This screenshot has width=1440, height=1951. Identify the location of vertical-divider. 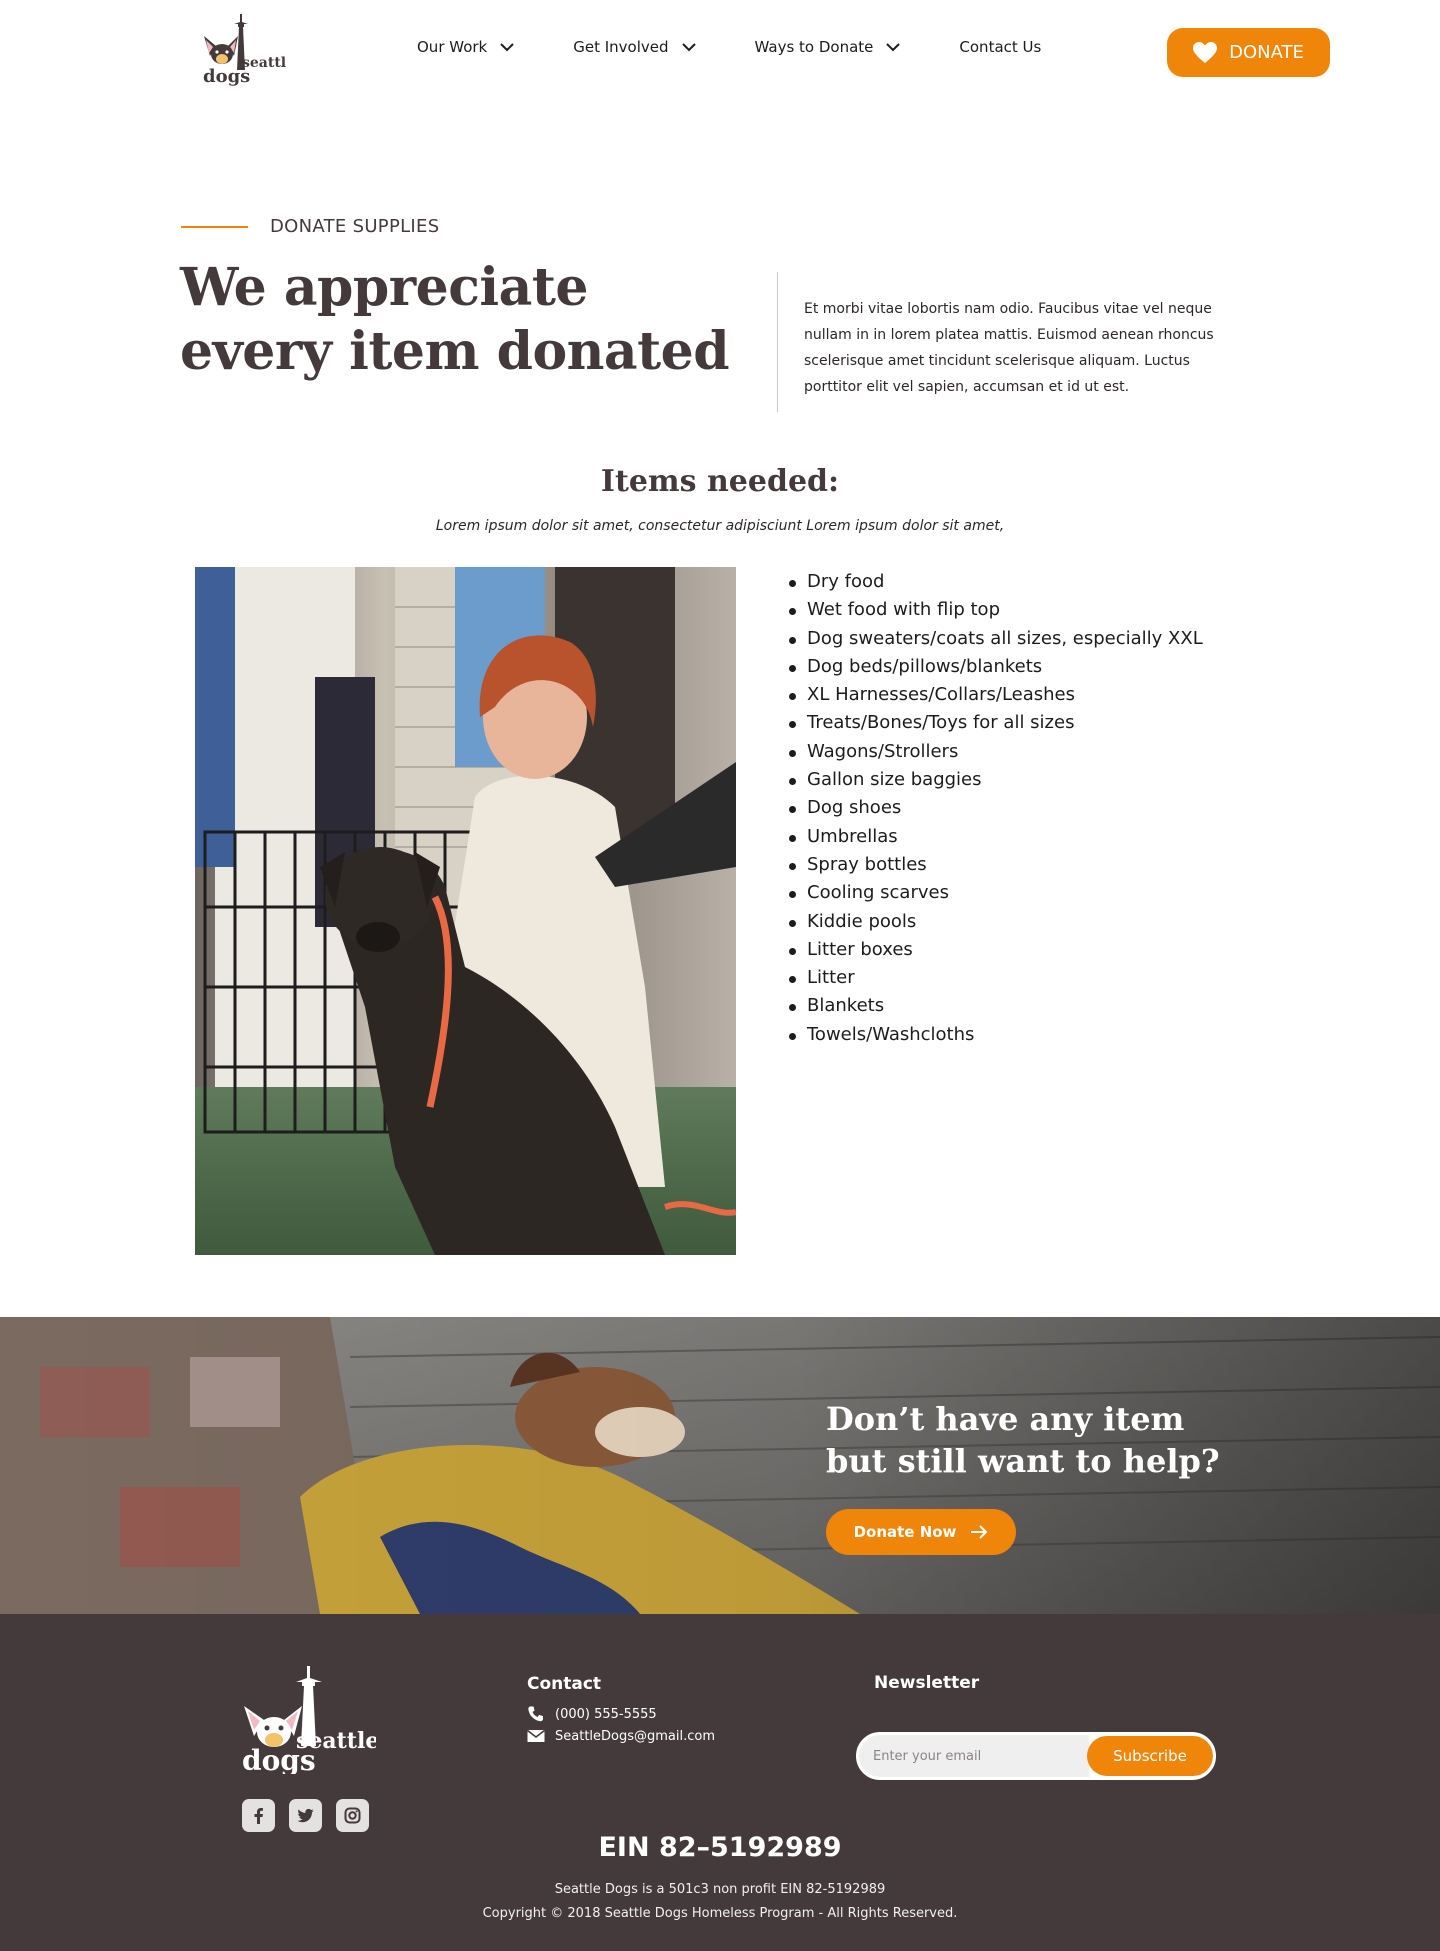
(777, 342).